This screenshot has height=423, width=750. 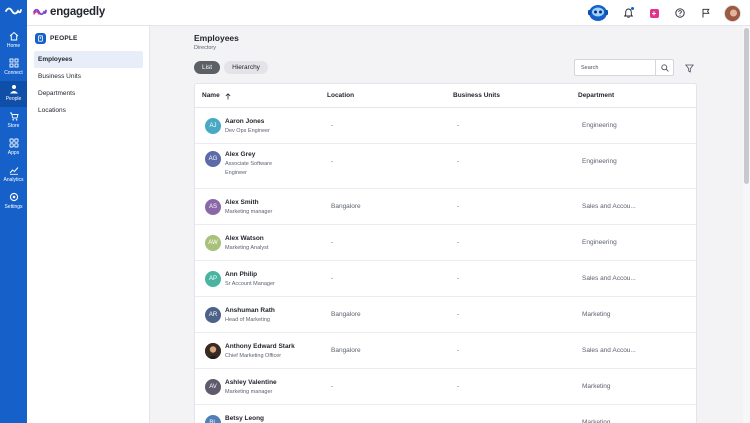 I want to click on apps-icon, so click(x=13, y=143).